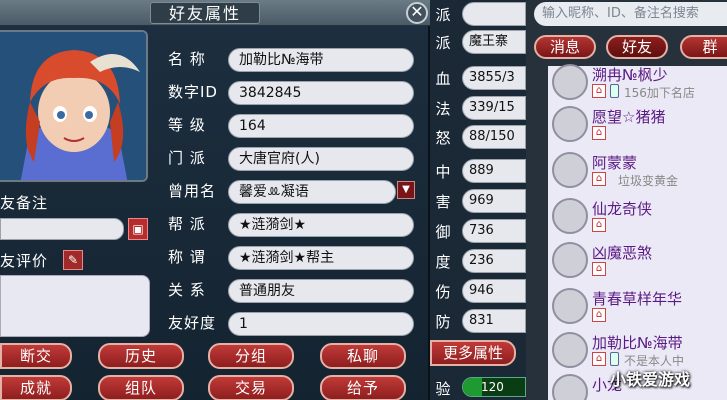  Describe the element at coordinates (24, 261) in the screenshot. I see `friend-eval-label: 友评价` at that location.